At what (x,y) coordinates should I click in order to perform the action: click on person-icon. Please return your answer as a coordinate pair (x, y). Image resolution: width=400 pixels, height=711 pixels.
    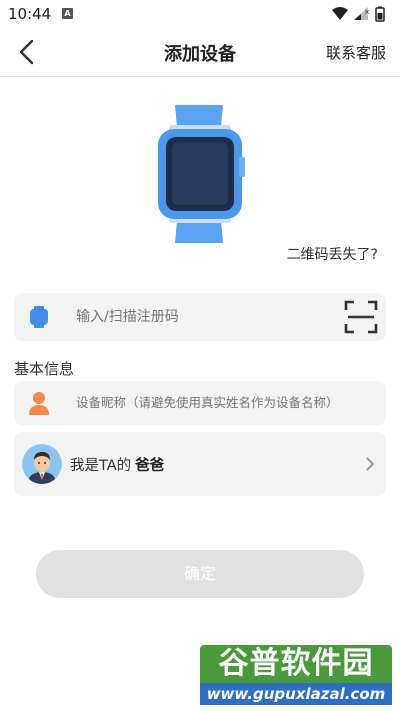
    Looking at the image, I should click on (39, 403).